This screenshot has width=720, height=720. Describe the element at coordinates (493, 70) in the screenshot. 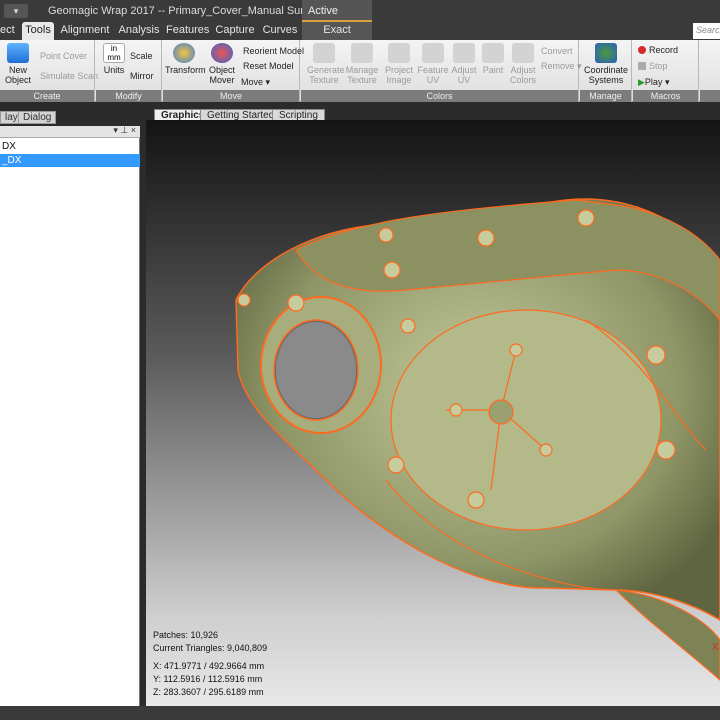

I see `paint-label: Paint` at that location.